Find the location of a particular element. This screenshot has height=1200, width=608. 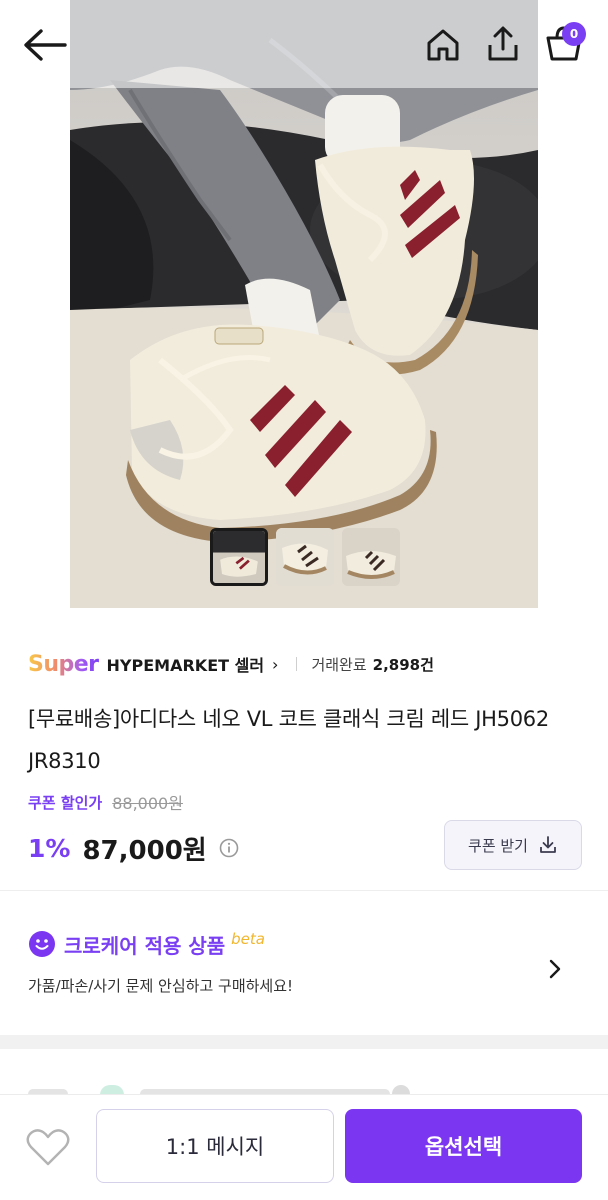

seller-row: Super HYPEMARKET 셀러 › 거래완료 2,898건 is located at coordinates (231, 664).